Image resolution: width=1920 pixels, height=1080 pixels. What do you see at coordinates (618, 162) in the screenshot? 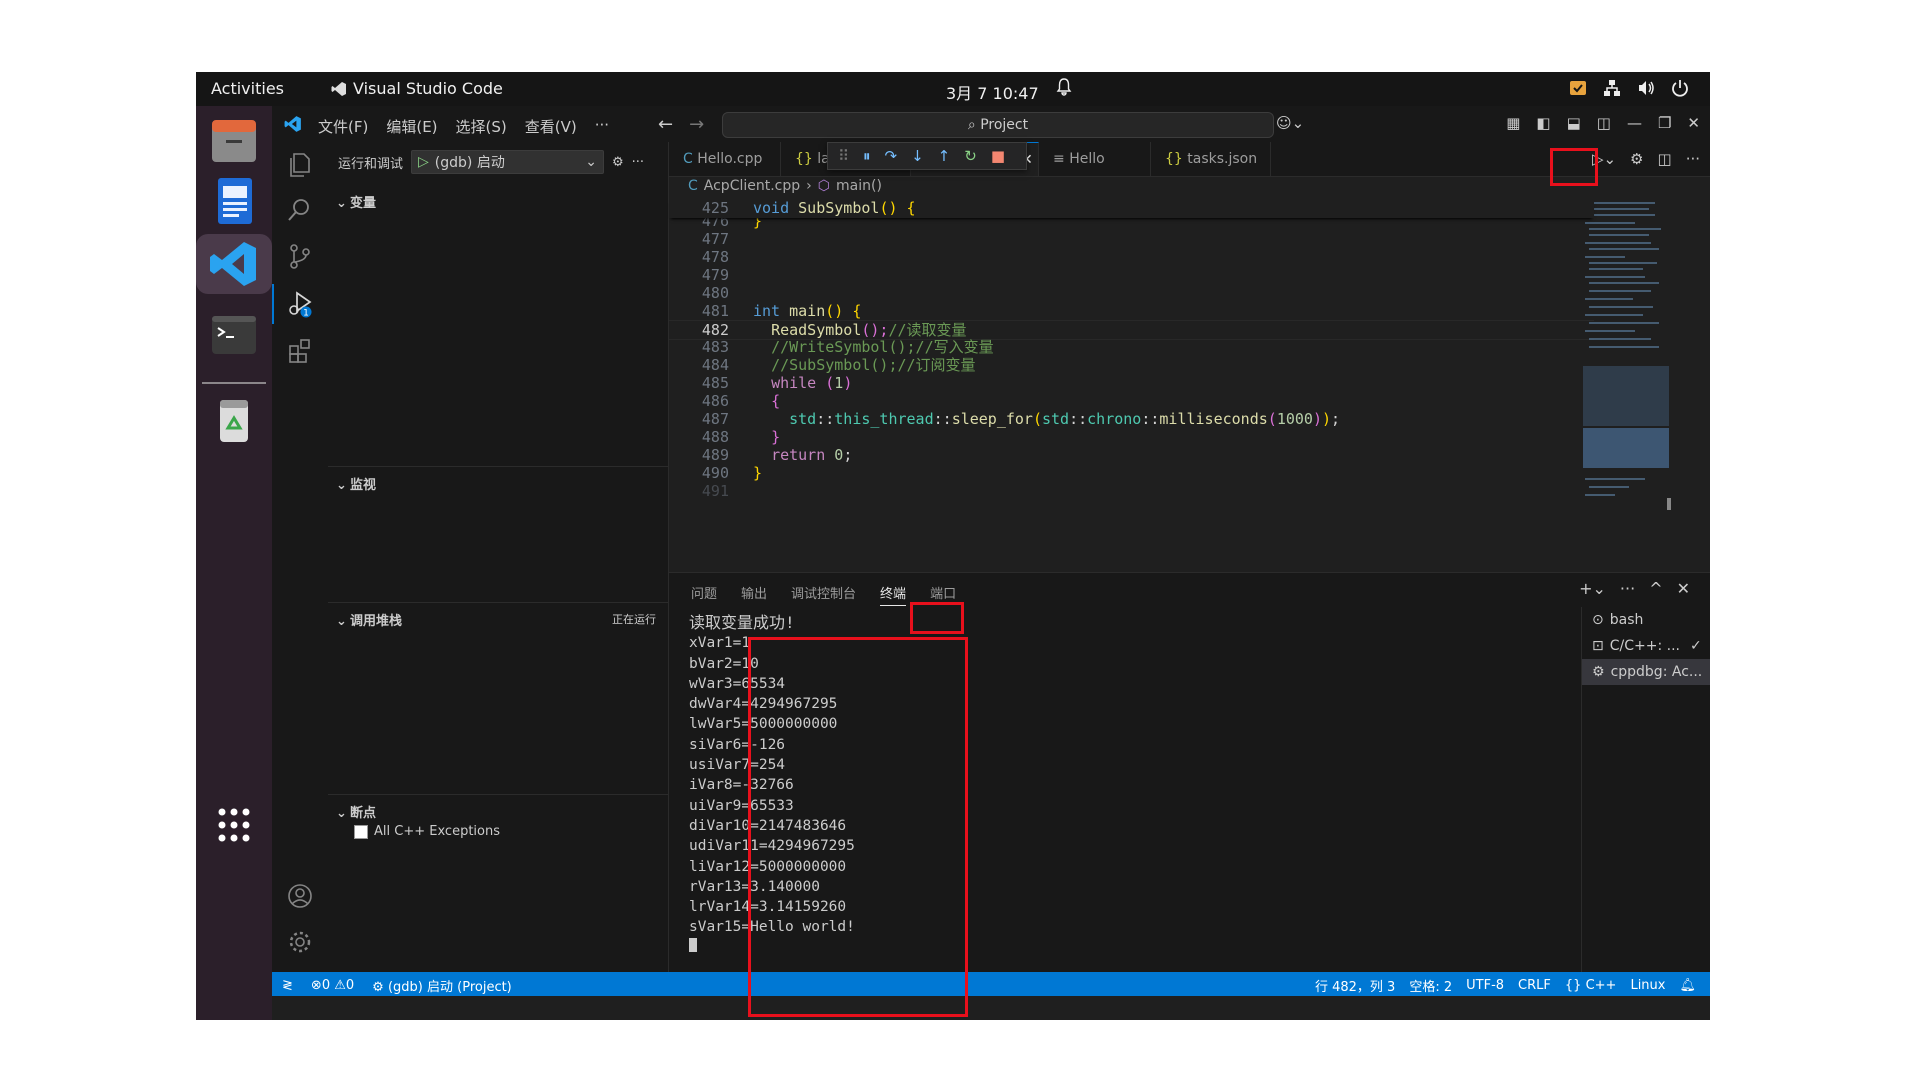
I see `debug-settings-gear-icon: ⚙` at bounding box center [618, 162].